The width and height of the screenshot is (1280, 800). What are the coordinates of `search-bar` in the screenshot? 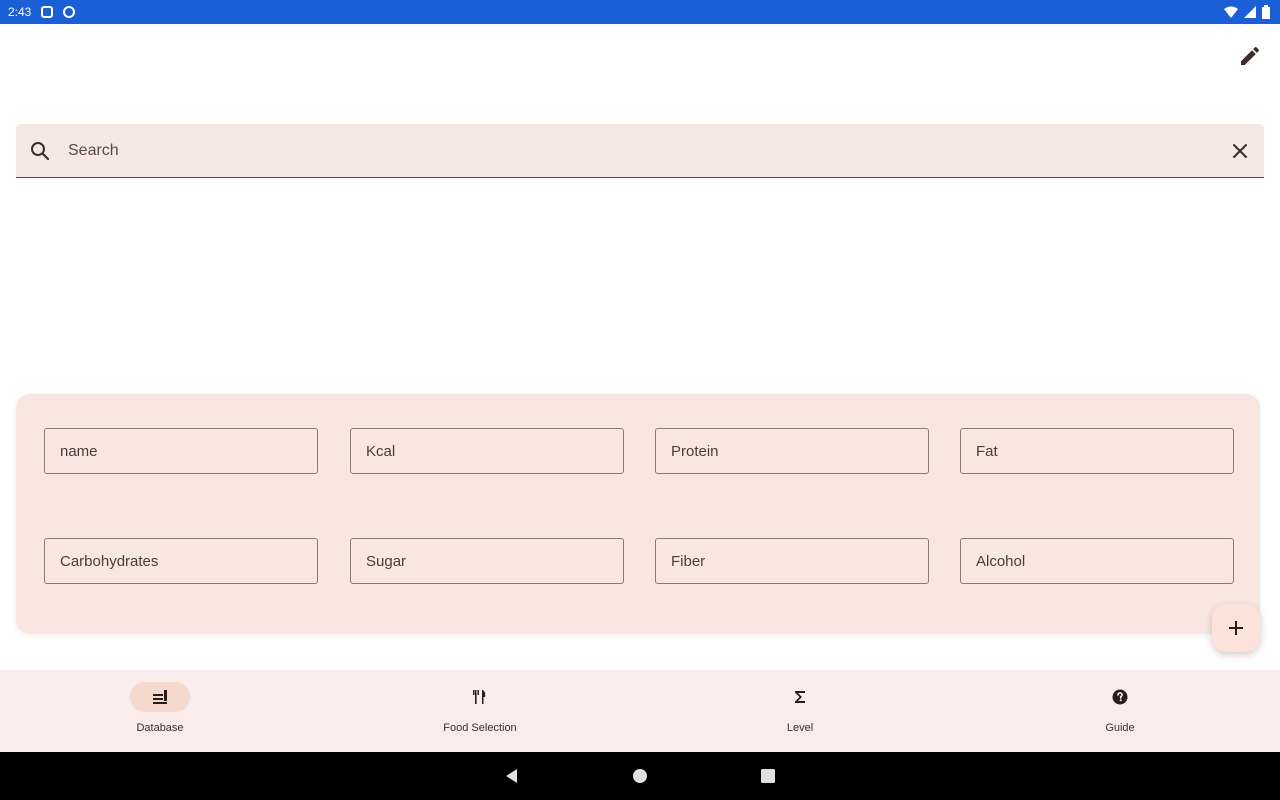 It's located at (640, 151).